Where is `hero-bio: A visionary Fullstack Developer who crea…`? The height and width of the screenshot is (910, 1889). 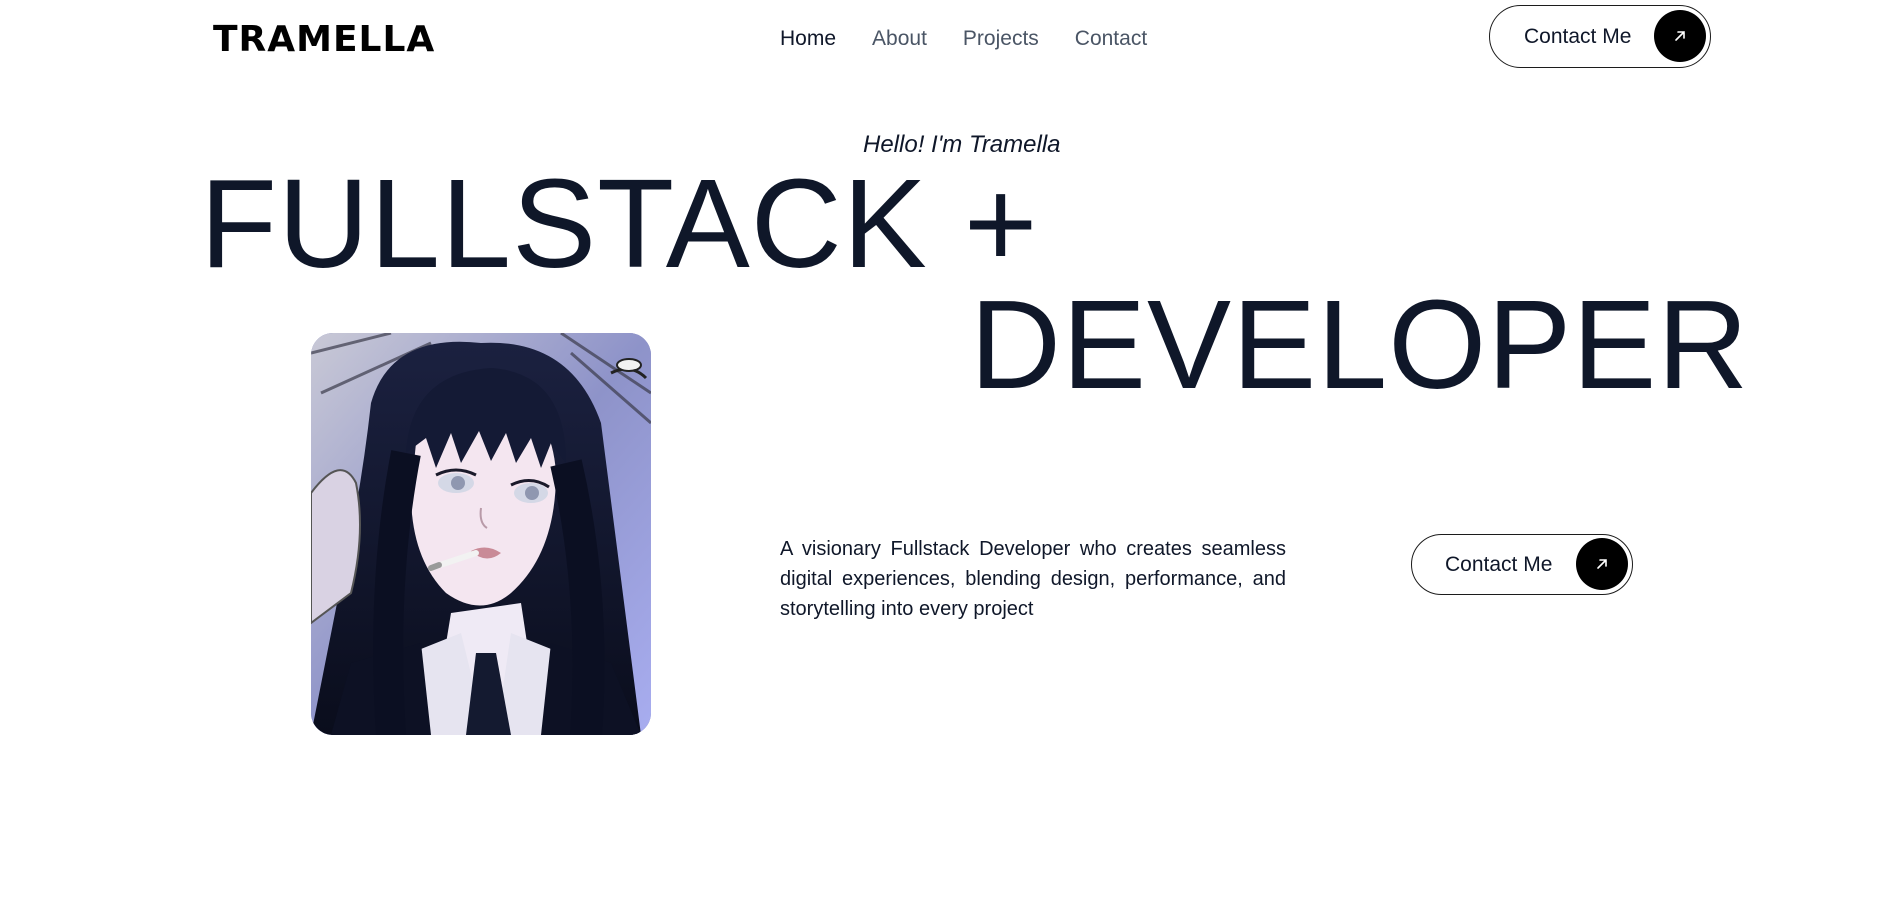 hero-bio: A visionary Fullstack Developer who crea… is located at coordinates (1033, 579).